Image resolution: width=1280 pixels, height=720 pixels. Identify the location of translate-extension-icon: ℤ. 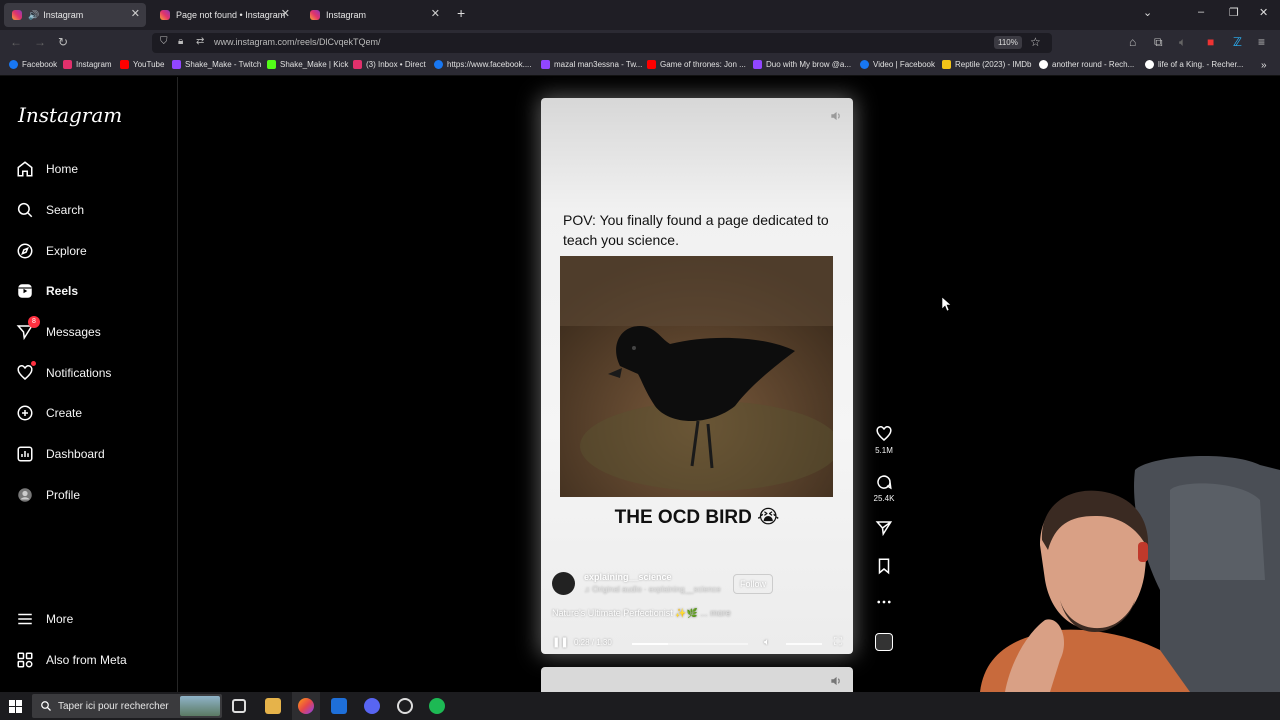
(1237, 42).